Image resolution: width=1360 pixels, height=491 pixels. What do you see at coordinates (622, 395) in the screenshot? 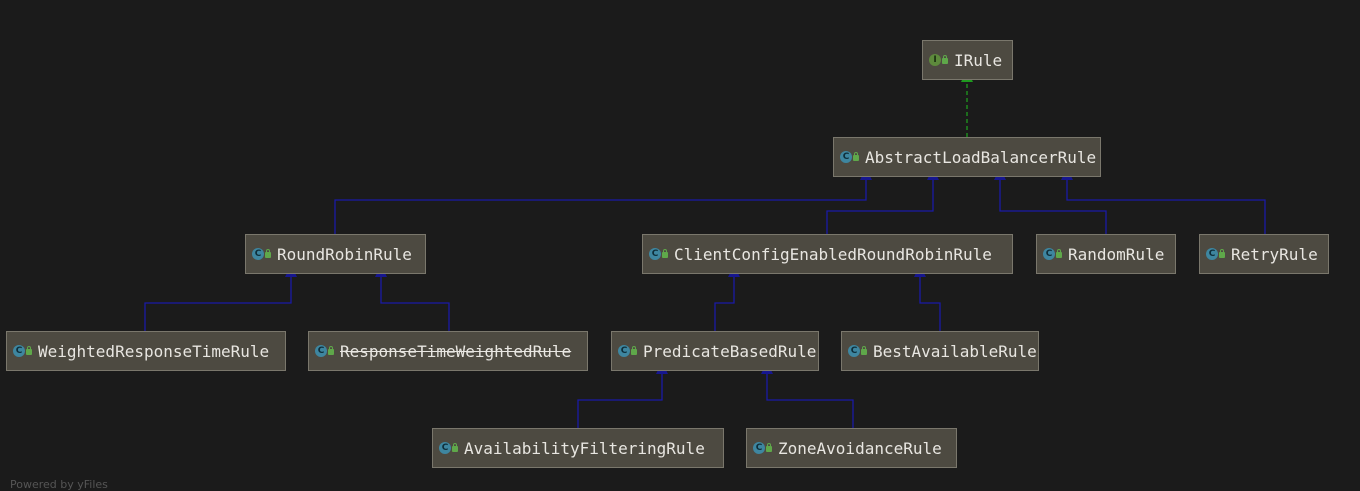
I see `edge-availability-extends-predicate` at bounding box center [622, 395].